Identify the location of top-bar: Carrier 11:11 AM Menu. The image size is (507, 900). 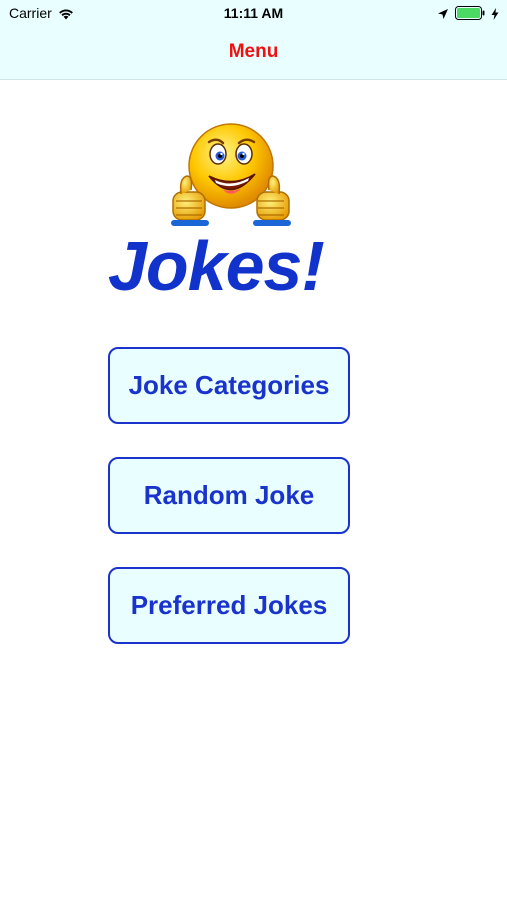
(253, 40).